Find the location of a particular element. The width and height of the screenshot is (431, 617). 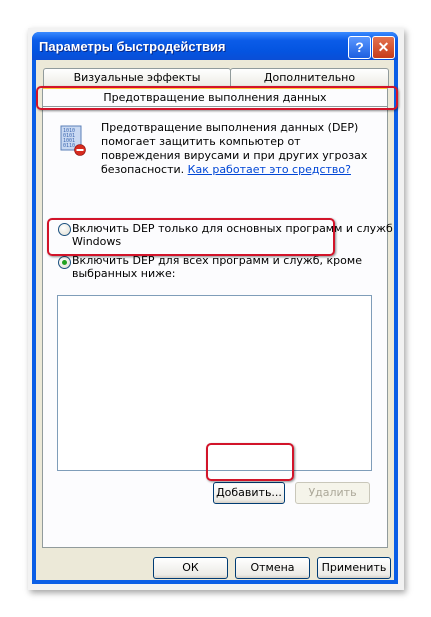

cancel-button-label: Отмена is located at coordinates (272, 567).